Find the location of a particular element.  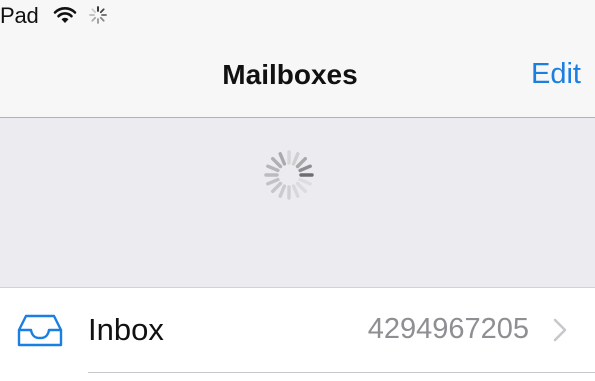

row-separator is located at coordinates (341, 372).